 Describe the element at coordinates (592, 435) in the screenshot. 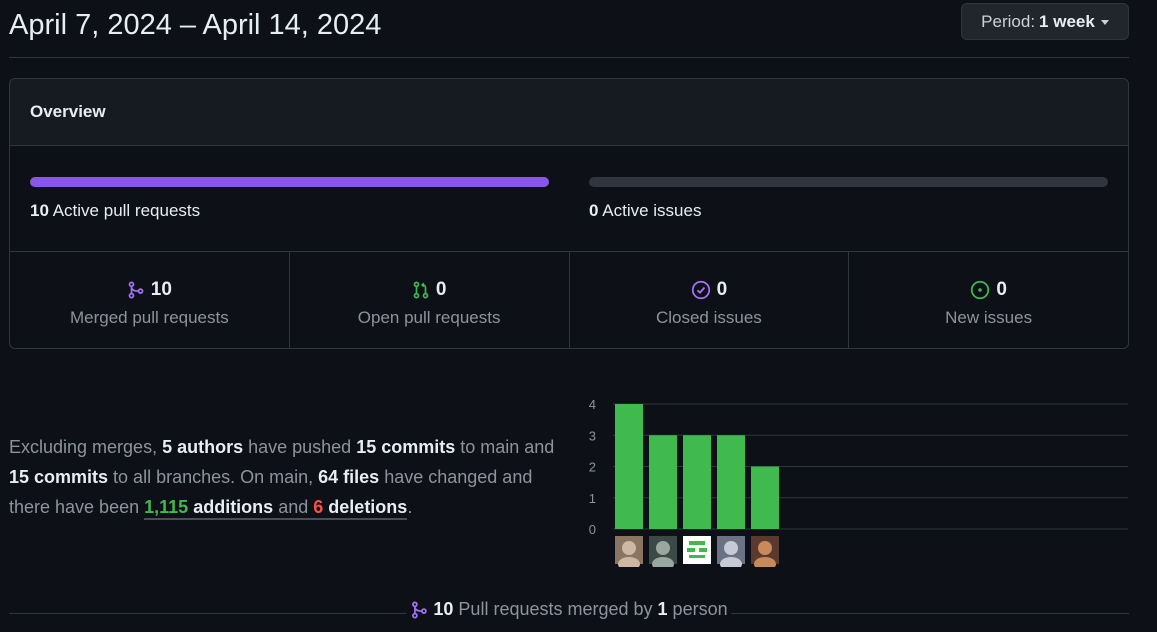

I see `y-tick-label: 3` at that location.